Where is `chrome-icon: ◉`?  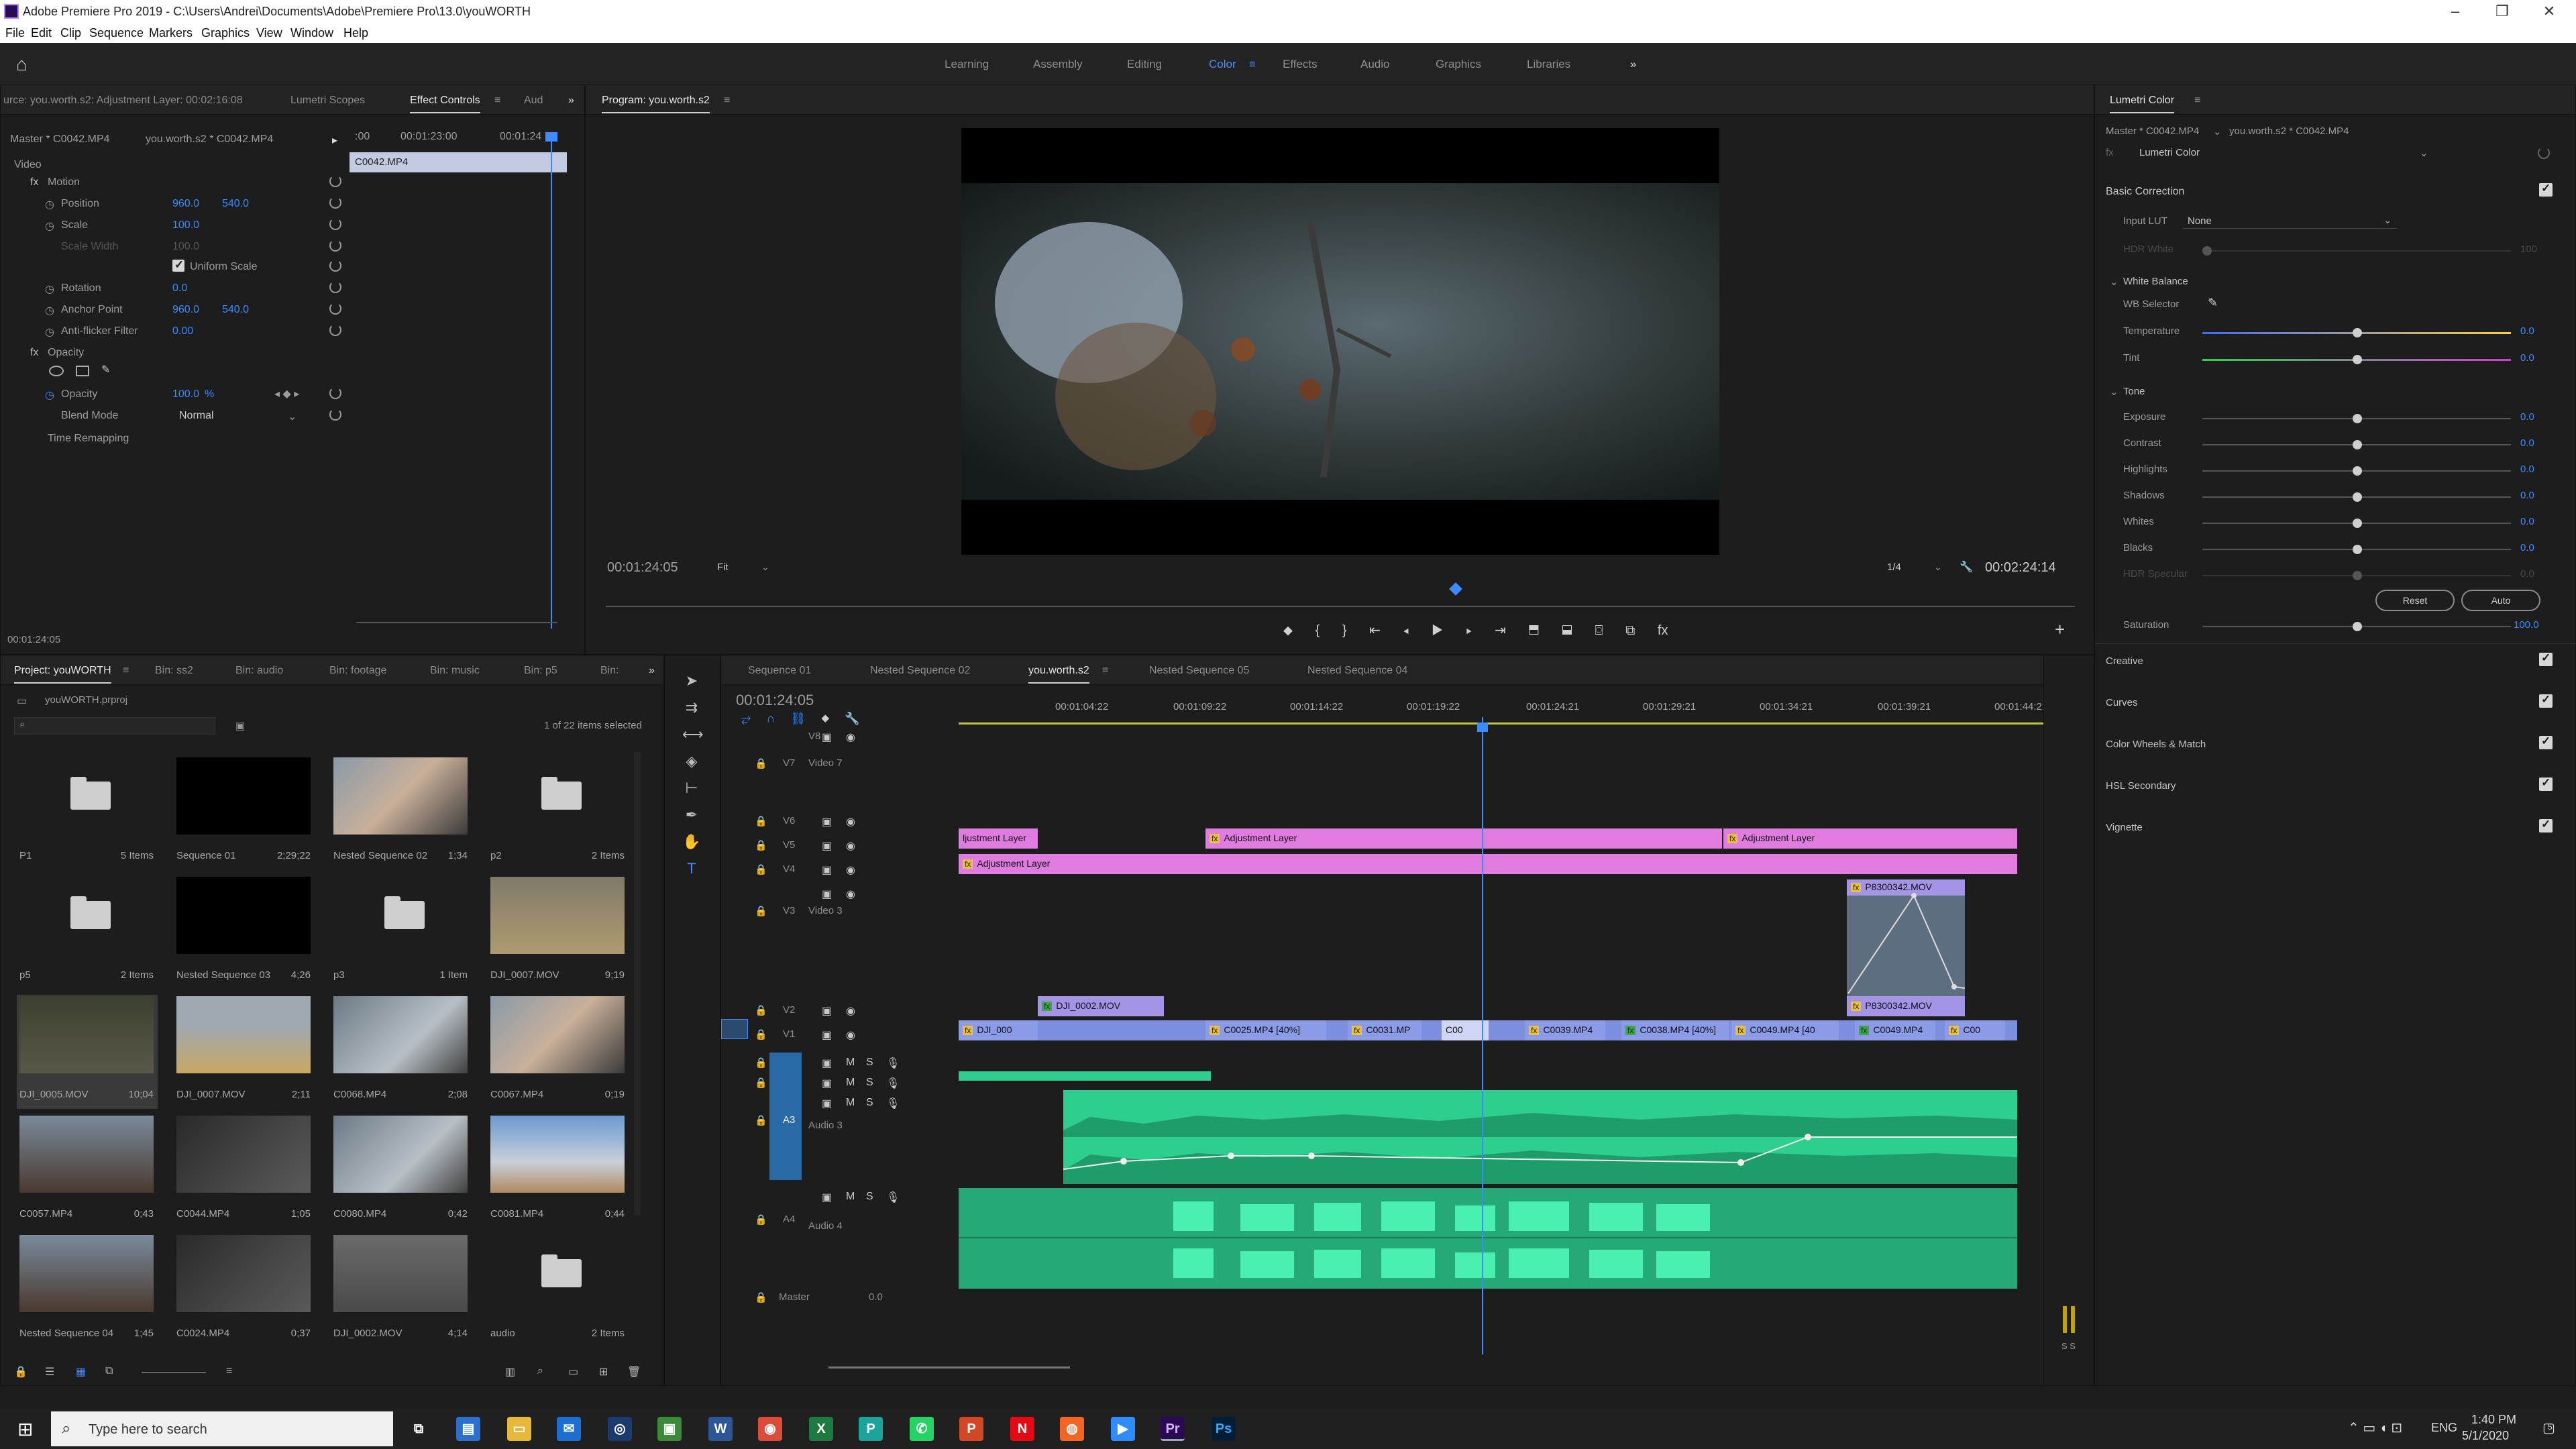 chrome-icon: ◉ is located at coordinates (770, 1429).